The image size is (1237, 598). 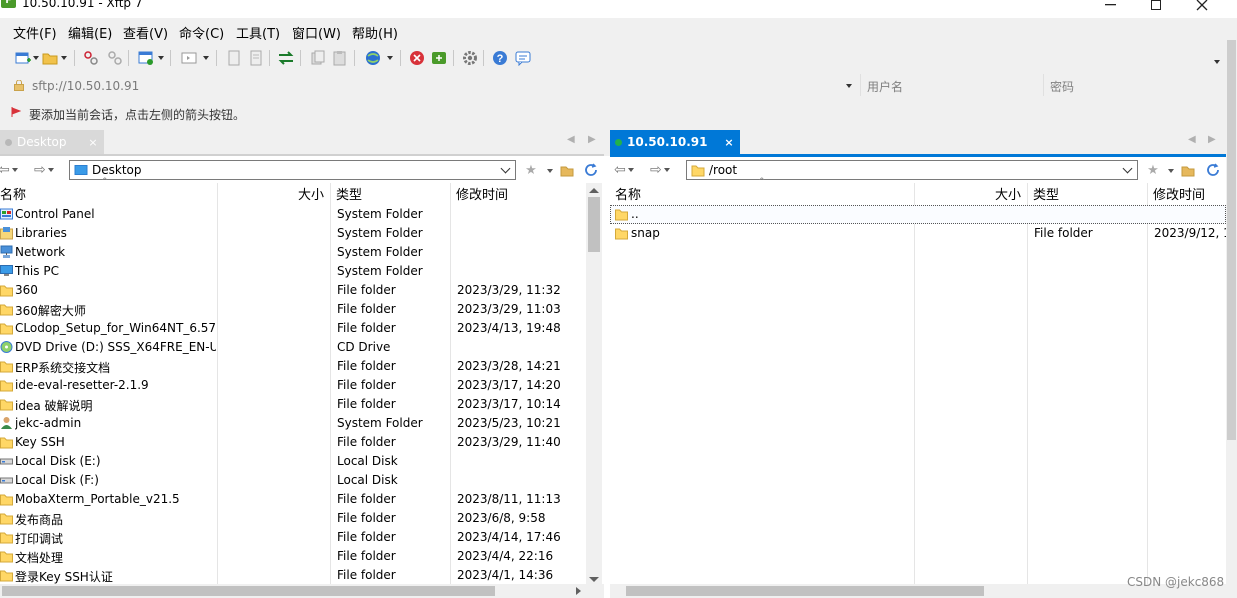 I want to click on bookmark-arrow-icon, so click(x=16, y=112).